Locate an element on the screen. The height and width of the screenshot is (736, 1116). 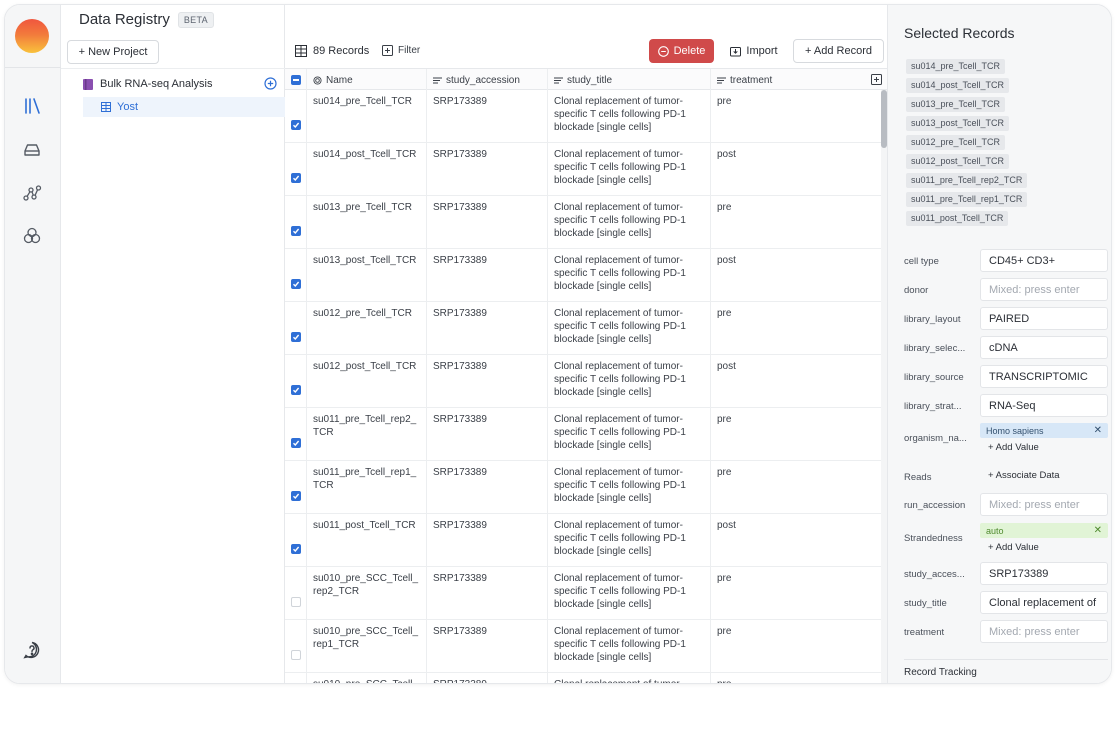
selected-record-chip: su014_pre_Tcell_TCR is located at coordinates (956, 66).